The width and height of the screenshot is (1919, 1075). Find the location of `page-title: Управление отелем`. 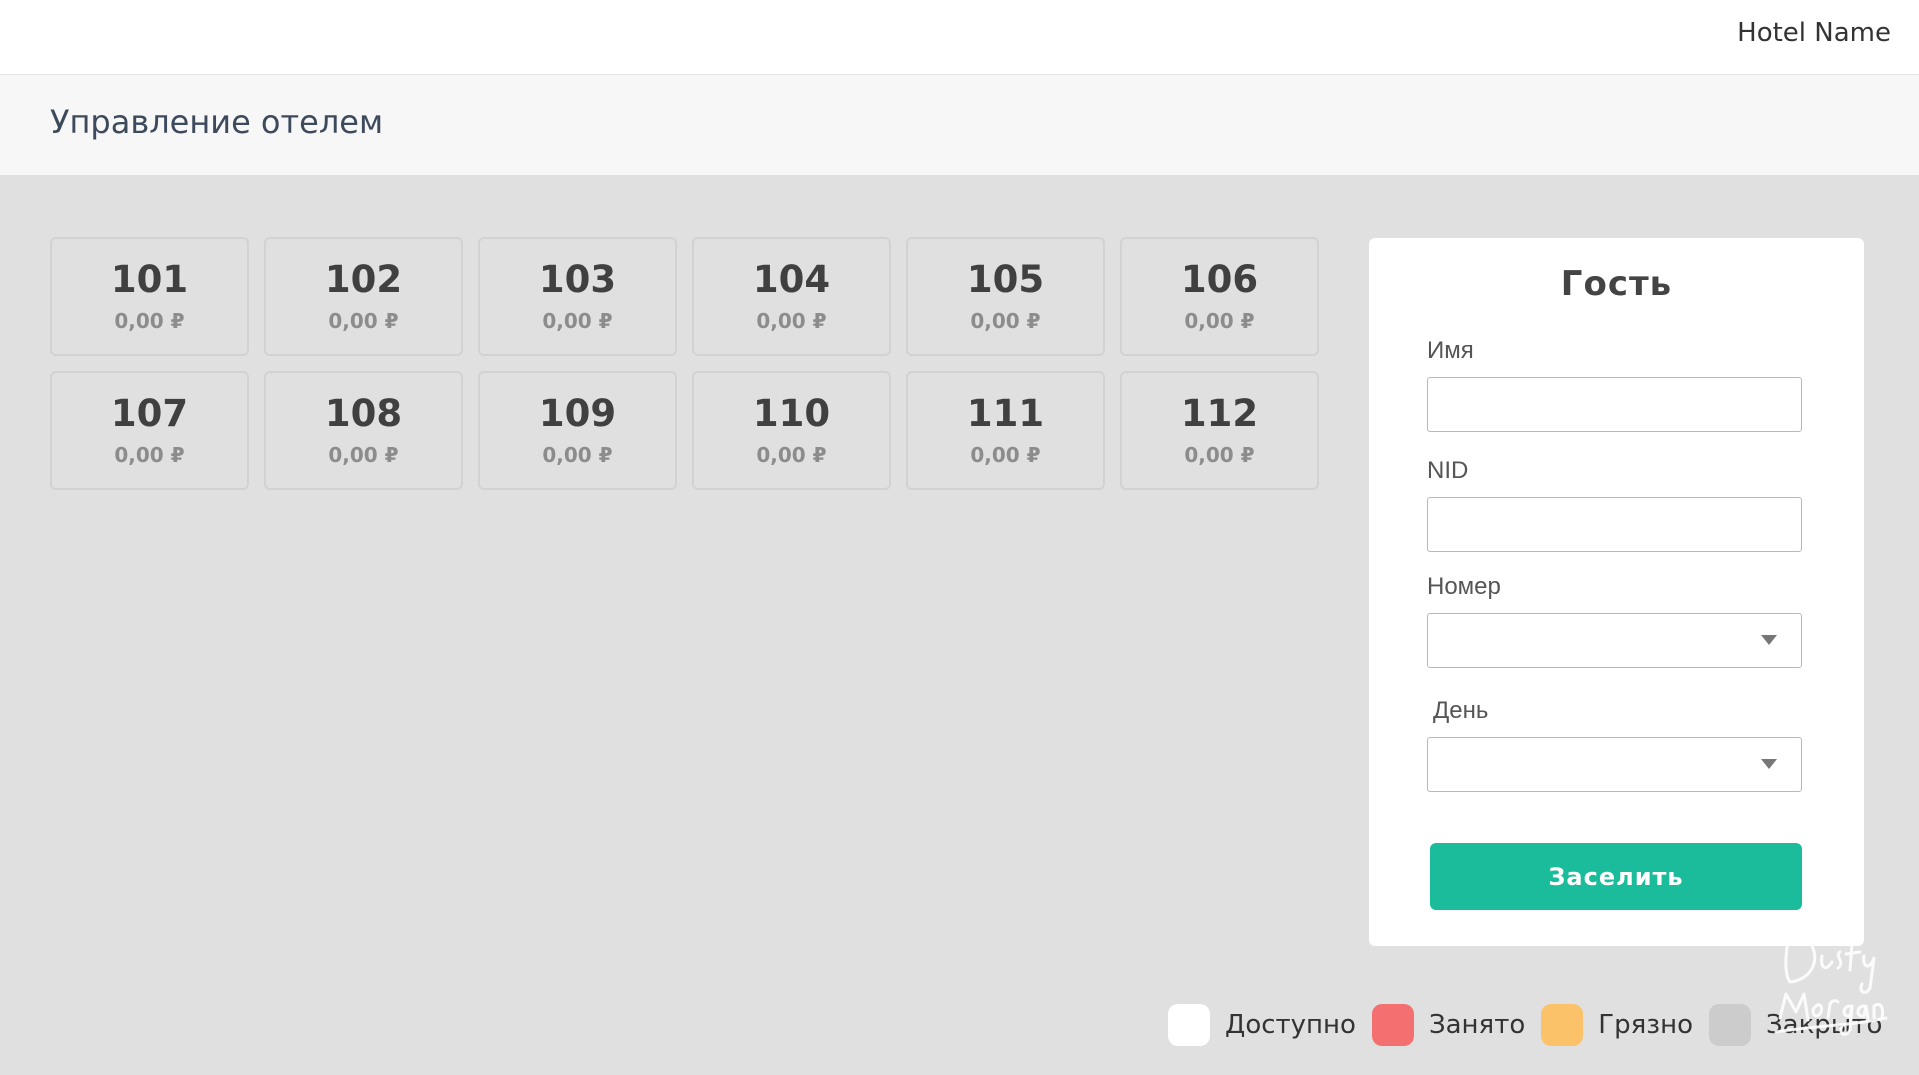

page-title: Управление отелем is located at coordinates (217, 122).